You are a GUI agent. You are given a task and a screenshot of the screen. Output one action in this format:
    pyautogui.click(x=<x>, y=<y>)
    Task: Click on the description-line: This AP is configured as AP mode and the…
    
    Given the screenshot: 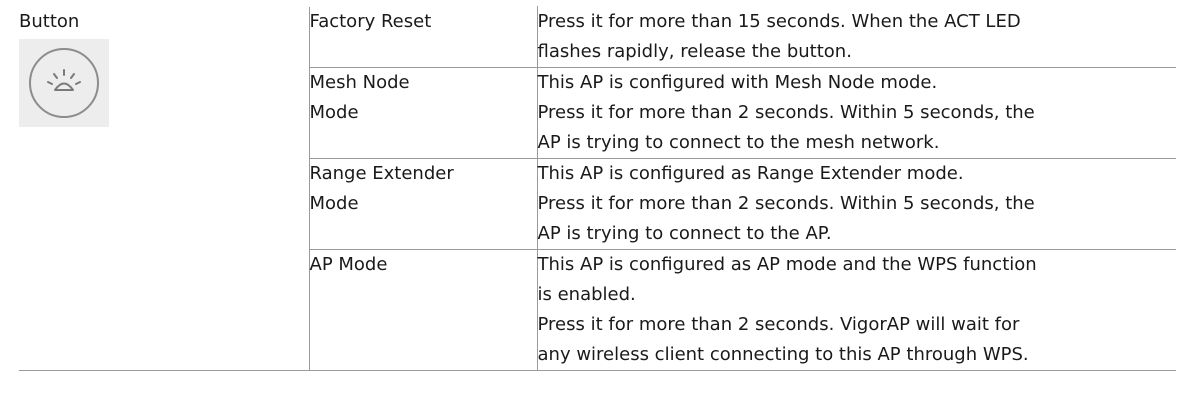 What is the action you would take?
    pyautogui.click(x=787, y=264)
    